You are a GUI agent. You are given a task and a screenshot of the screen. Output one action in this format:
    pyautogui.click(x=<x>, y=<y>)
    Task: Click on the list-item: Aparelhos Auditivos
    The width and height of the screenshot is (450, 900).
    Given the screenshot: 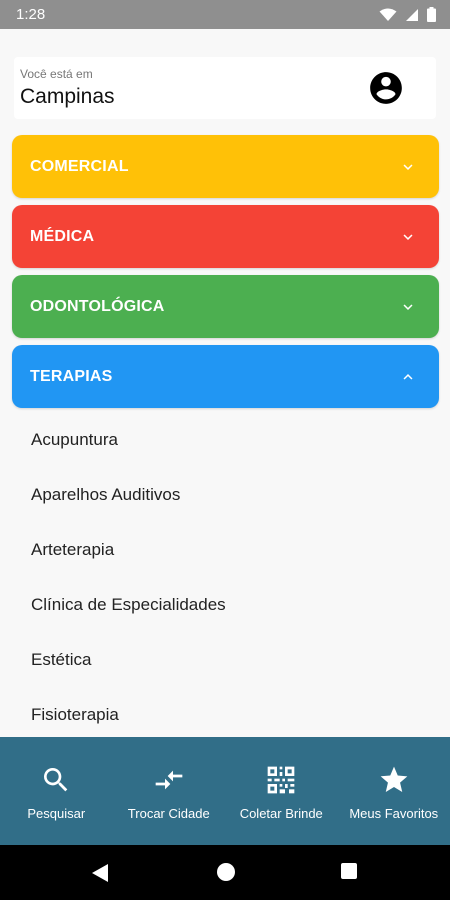 What is the action you would take?
    pyautogui.click(x=225, y=494)
    